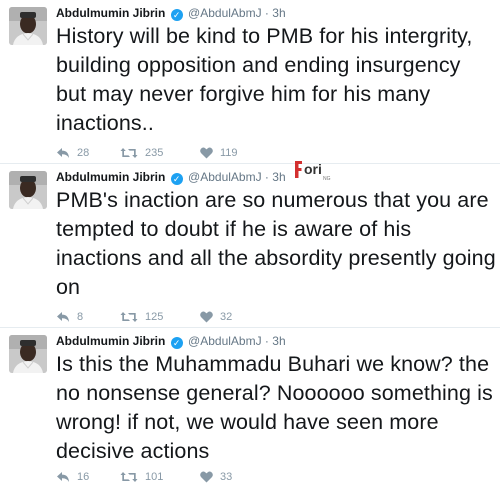 This screenshot has height=490, width=500. I want to click on like-button: 32, so click(216, 317).